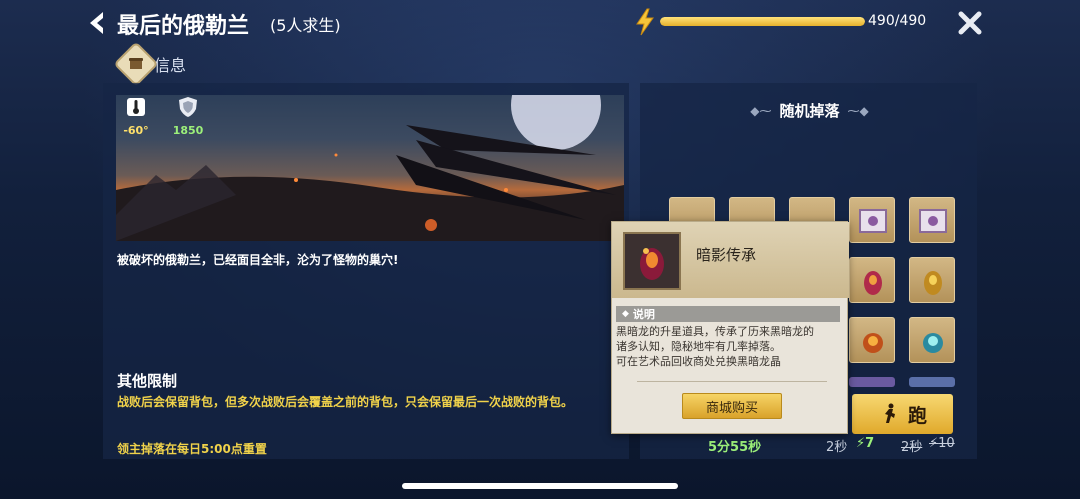 The height and width of the screenshot is (499, 1080). Describe the element at coordinates (183, 26) in the screenshot. I see `page-title: 最后的俄勒兰` at that location.